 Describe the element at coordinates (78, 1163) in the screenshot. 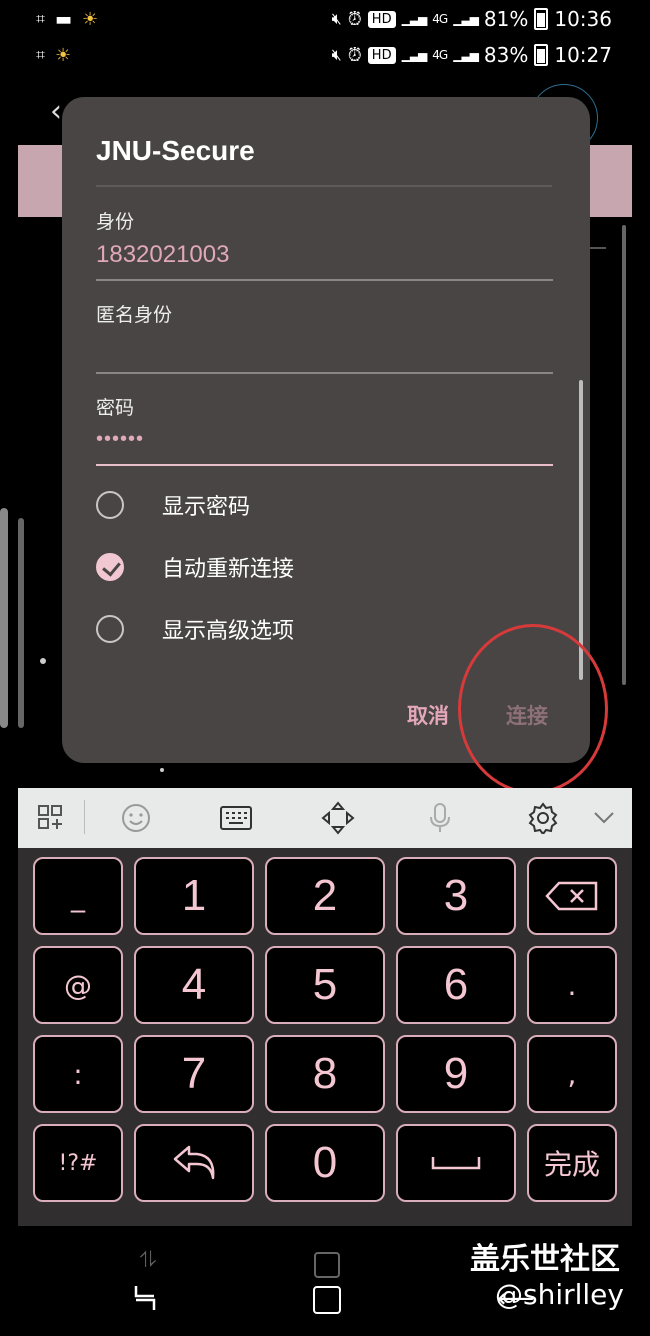

I see `key-symbols: !?#` at that location.